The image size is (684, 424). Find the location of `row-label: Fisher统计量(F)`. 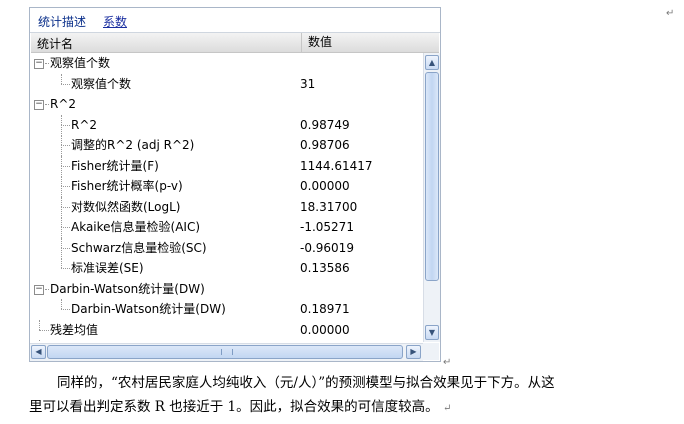

row-label: Fisher统计量(F) is located at coordinates (115, 165).